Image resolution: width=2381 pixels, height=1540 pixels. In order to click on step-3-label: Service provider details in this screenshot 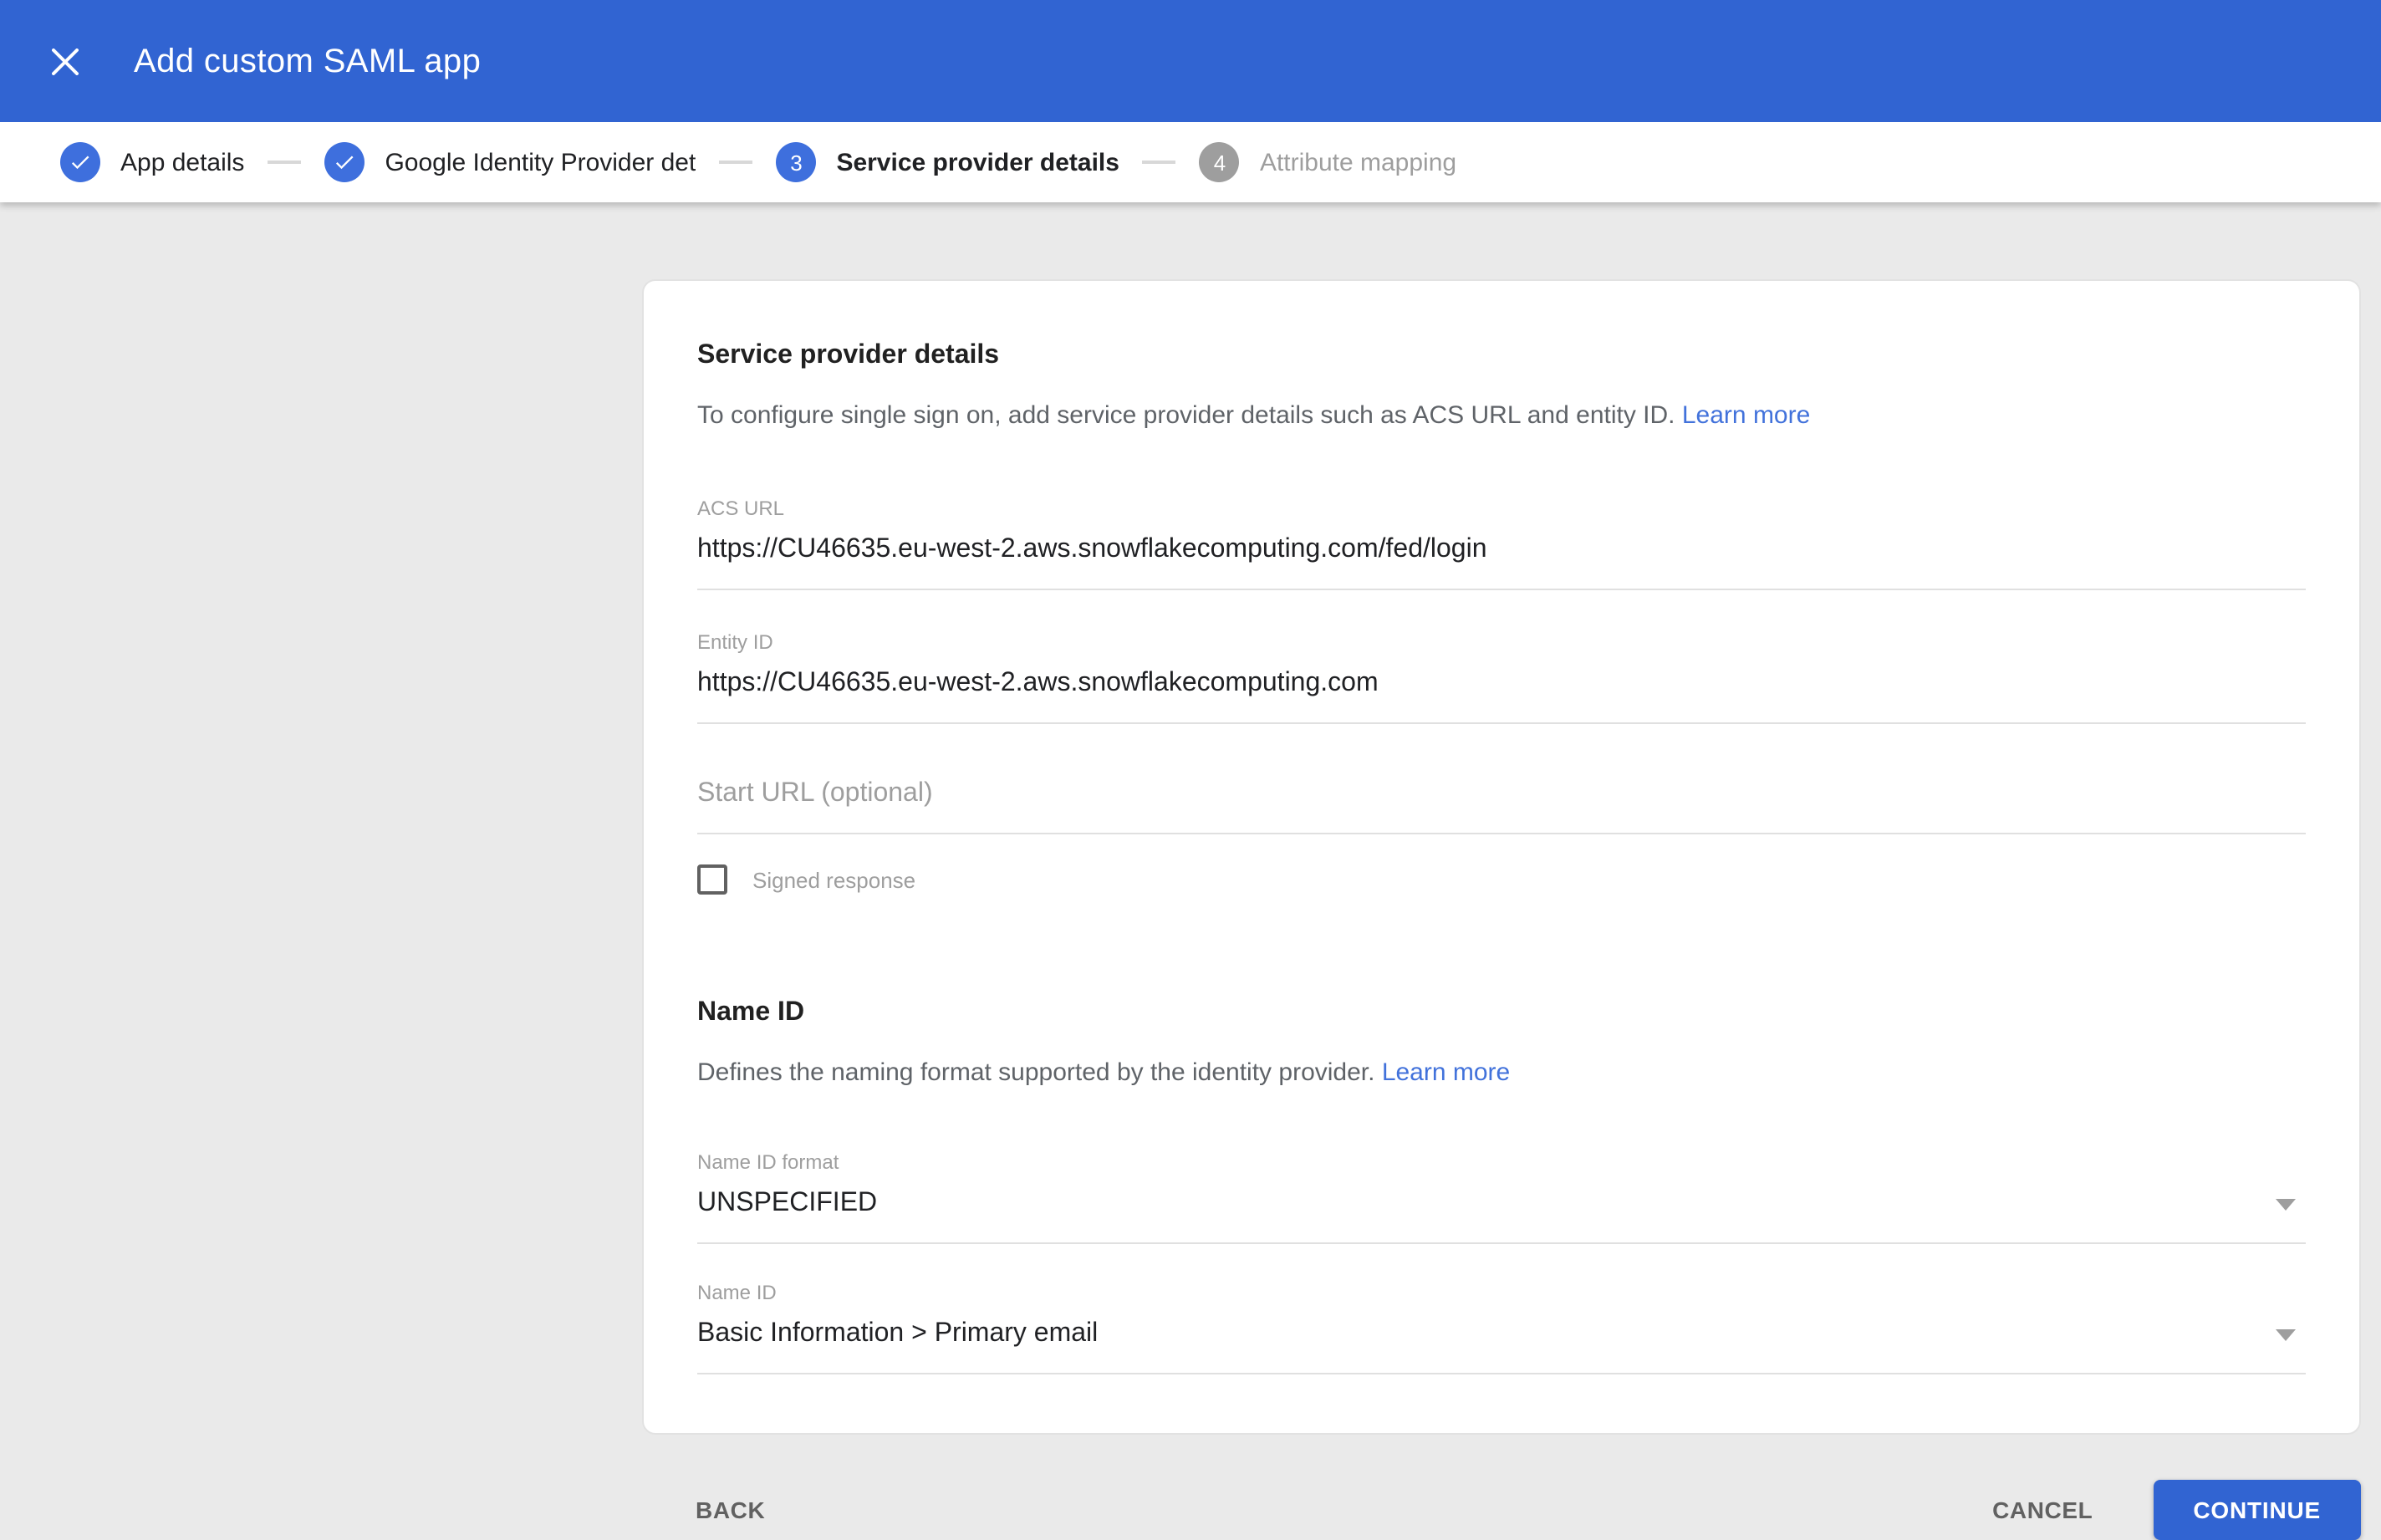, I will do `click(977, 162)`.